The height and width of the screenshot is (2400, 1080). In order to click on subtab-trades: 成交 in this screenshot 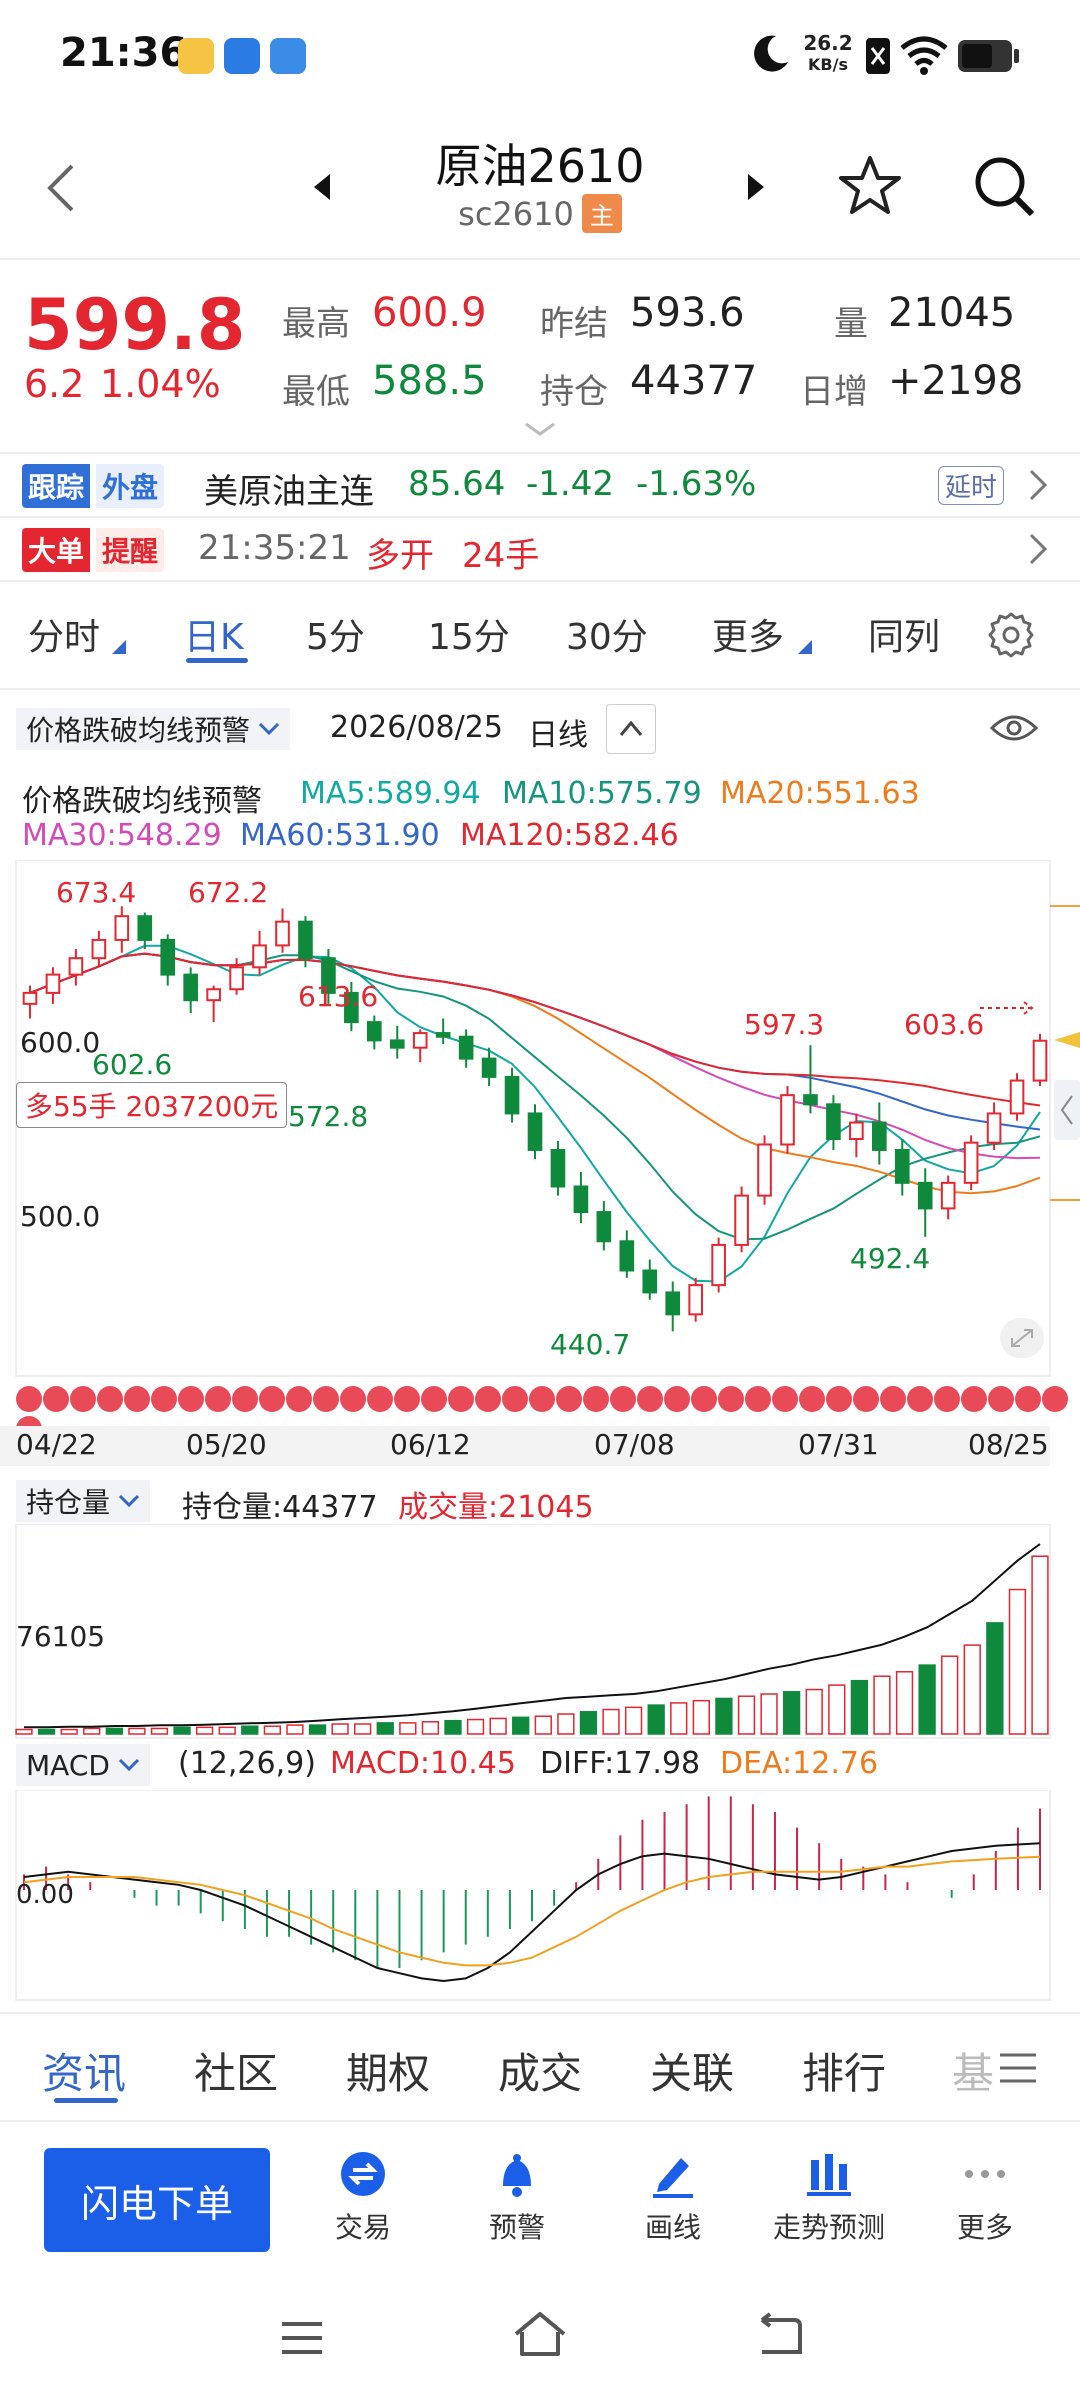, I will do `click(540, 2070)`.